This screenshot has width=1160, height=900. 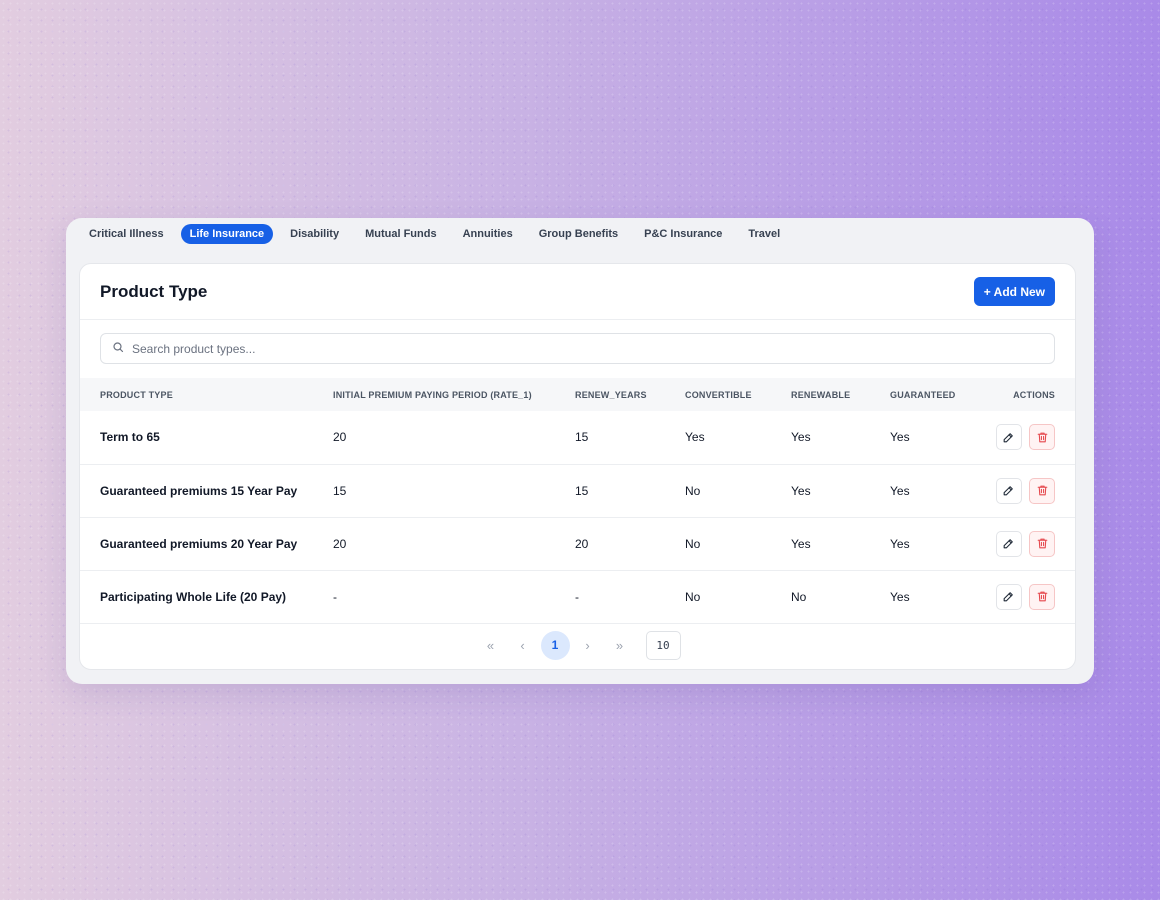 I want to click on table-row: Term to 65 20 15 Yes Yes Yes, so click(x=577, y=437).